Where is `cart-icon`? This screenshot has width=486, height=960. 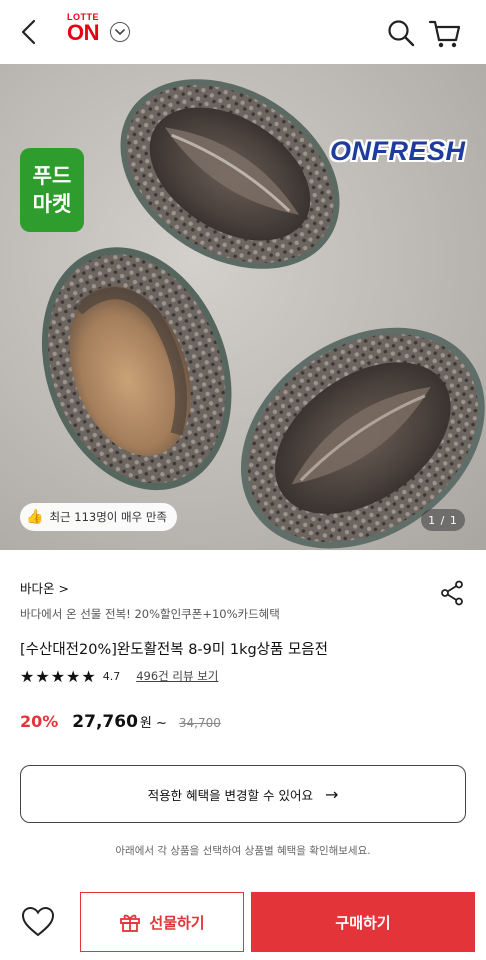
cart-icon is located at coordinates (445, 34).